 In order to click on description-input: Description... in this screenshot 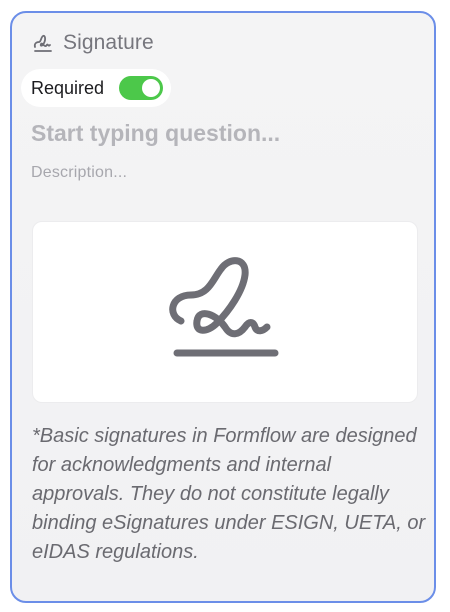, I will do `click(79, 173)`.